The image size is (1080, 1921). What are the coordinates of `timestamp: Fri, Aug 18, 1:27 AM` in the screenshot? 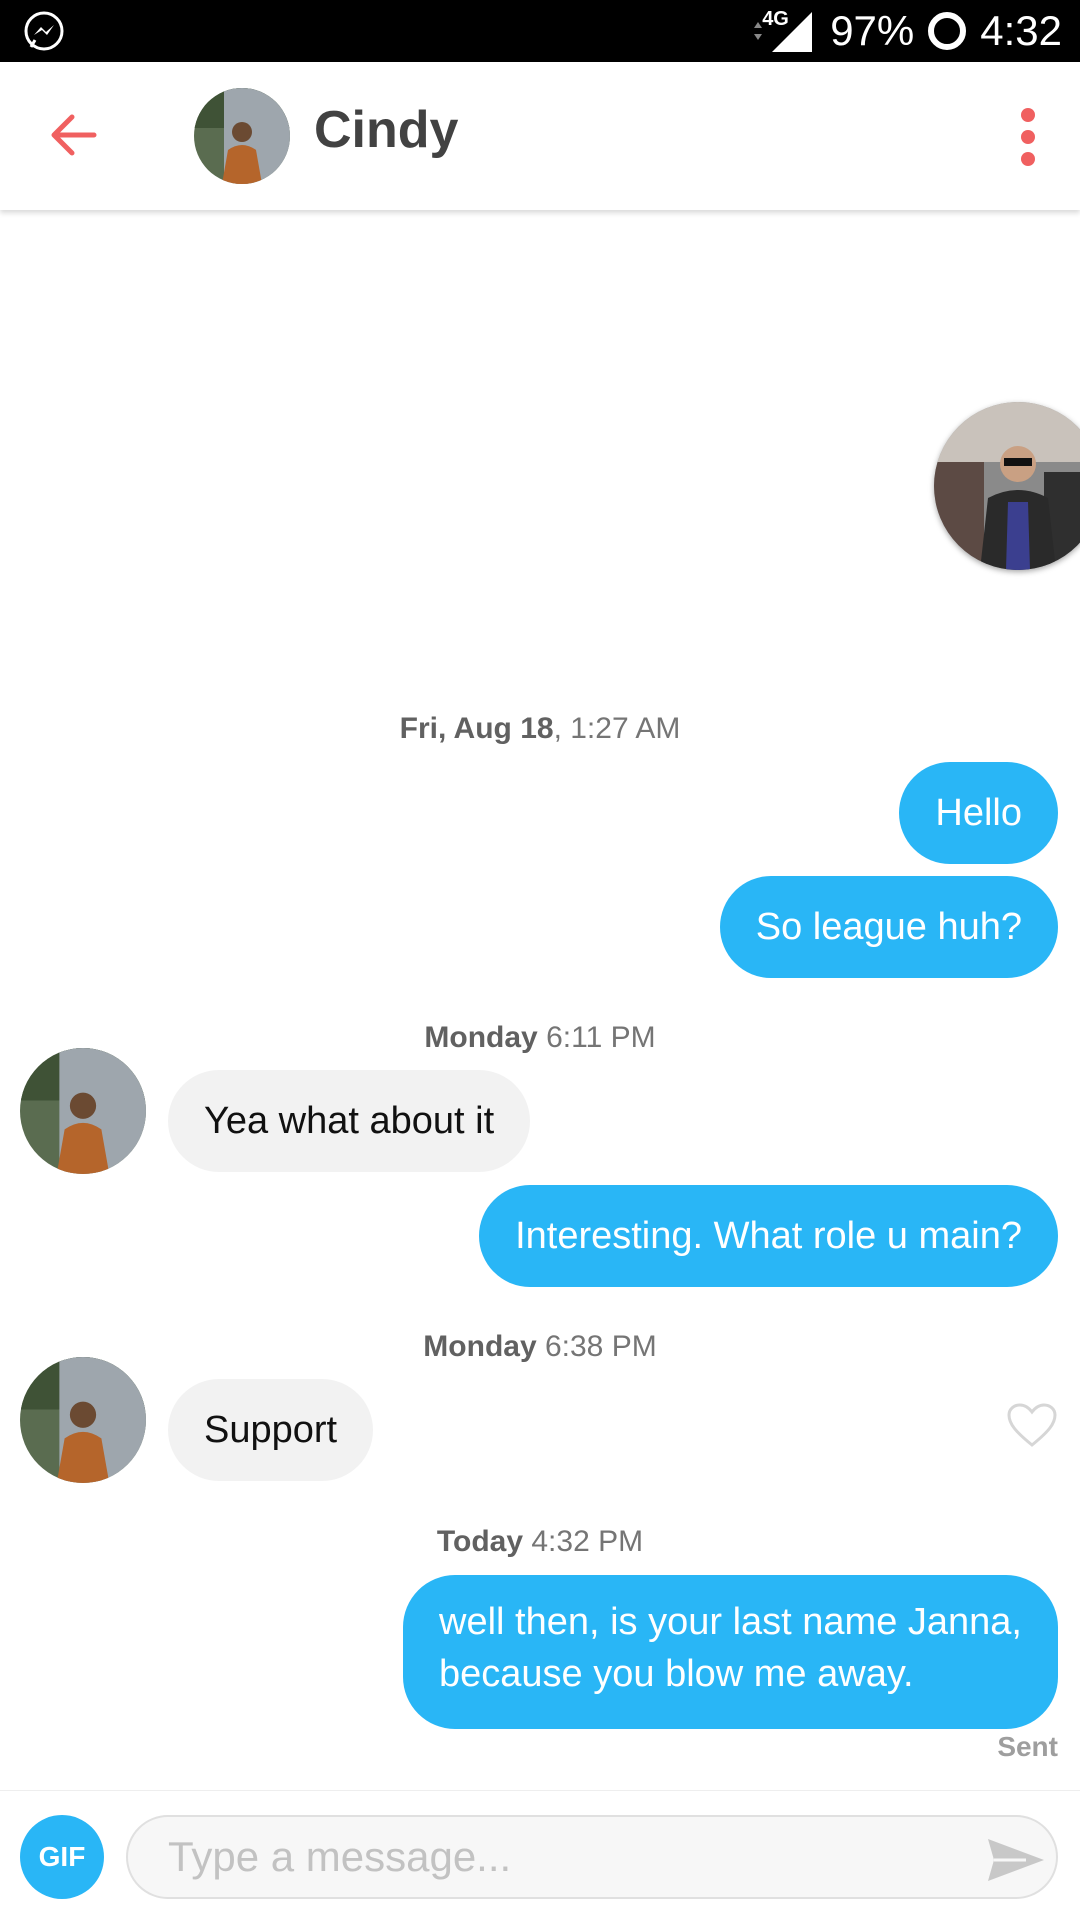 It's located at (540, 728).